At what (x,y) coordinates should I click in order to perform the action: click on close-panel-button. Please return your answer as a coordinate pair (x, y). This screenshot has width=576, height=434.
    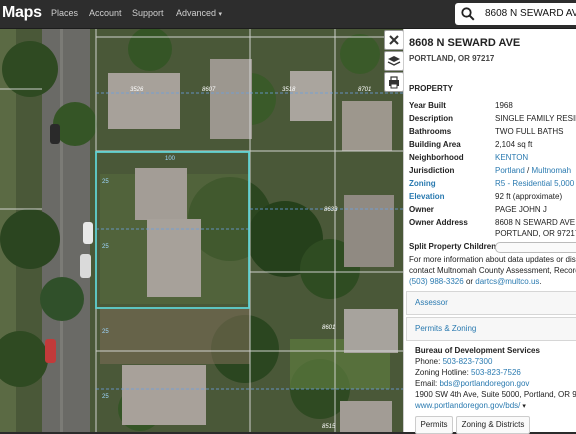
    Looking at the image, I should click on (394, 40).